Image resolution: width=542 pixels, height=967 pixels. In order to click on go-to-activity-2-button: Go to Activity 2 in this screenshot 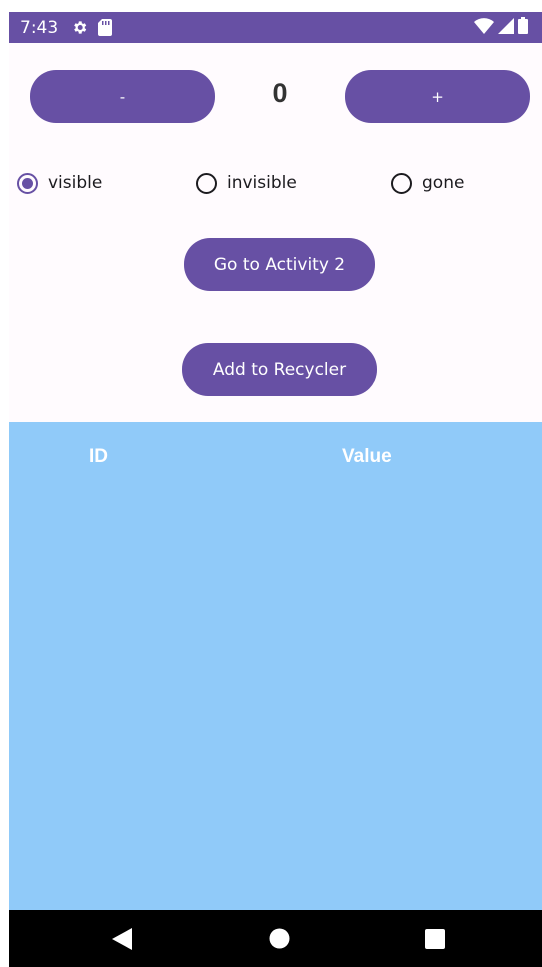, I will do `click(279, 264)`.